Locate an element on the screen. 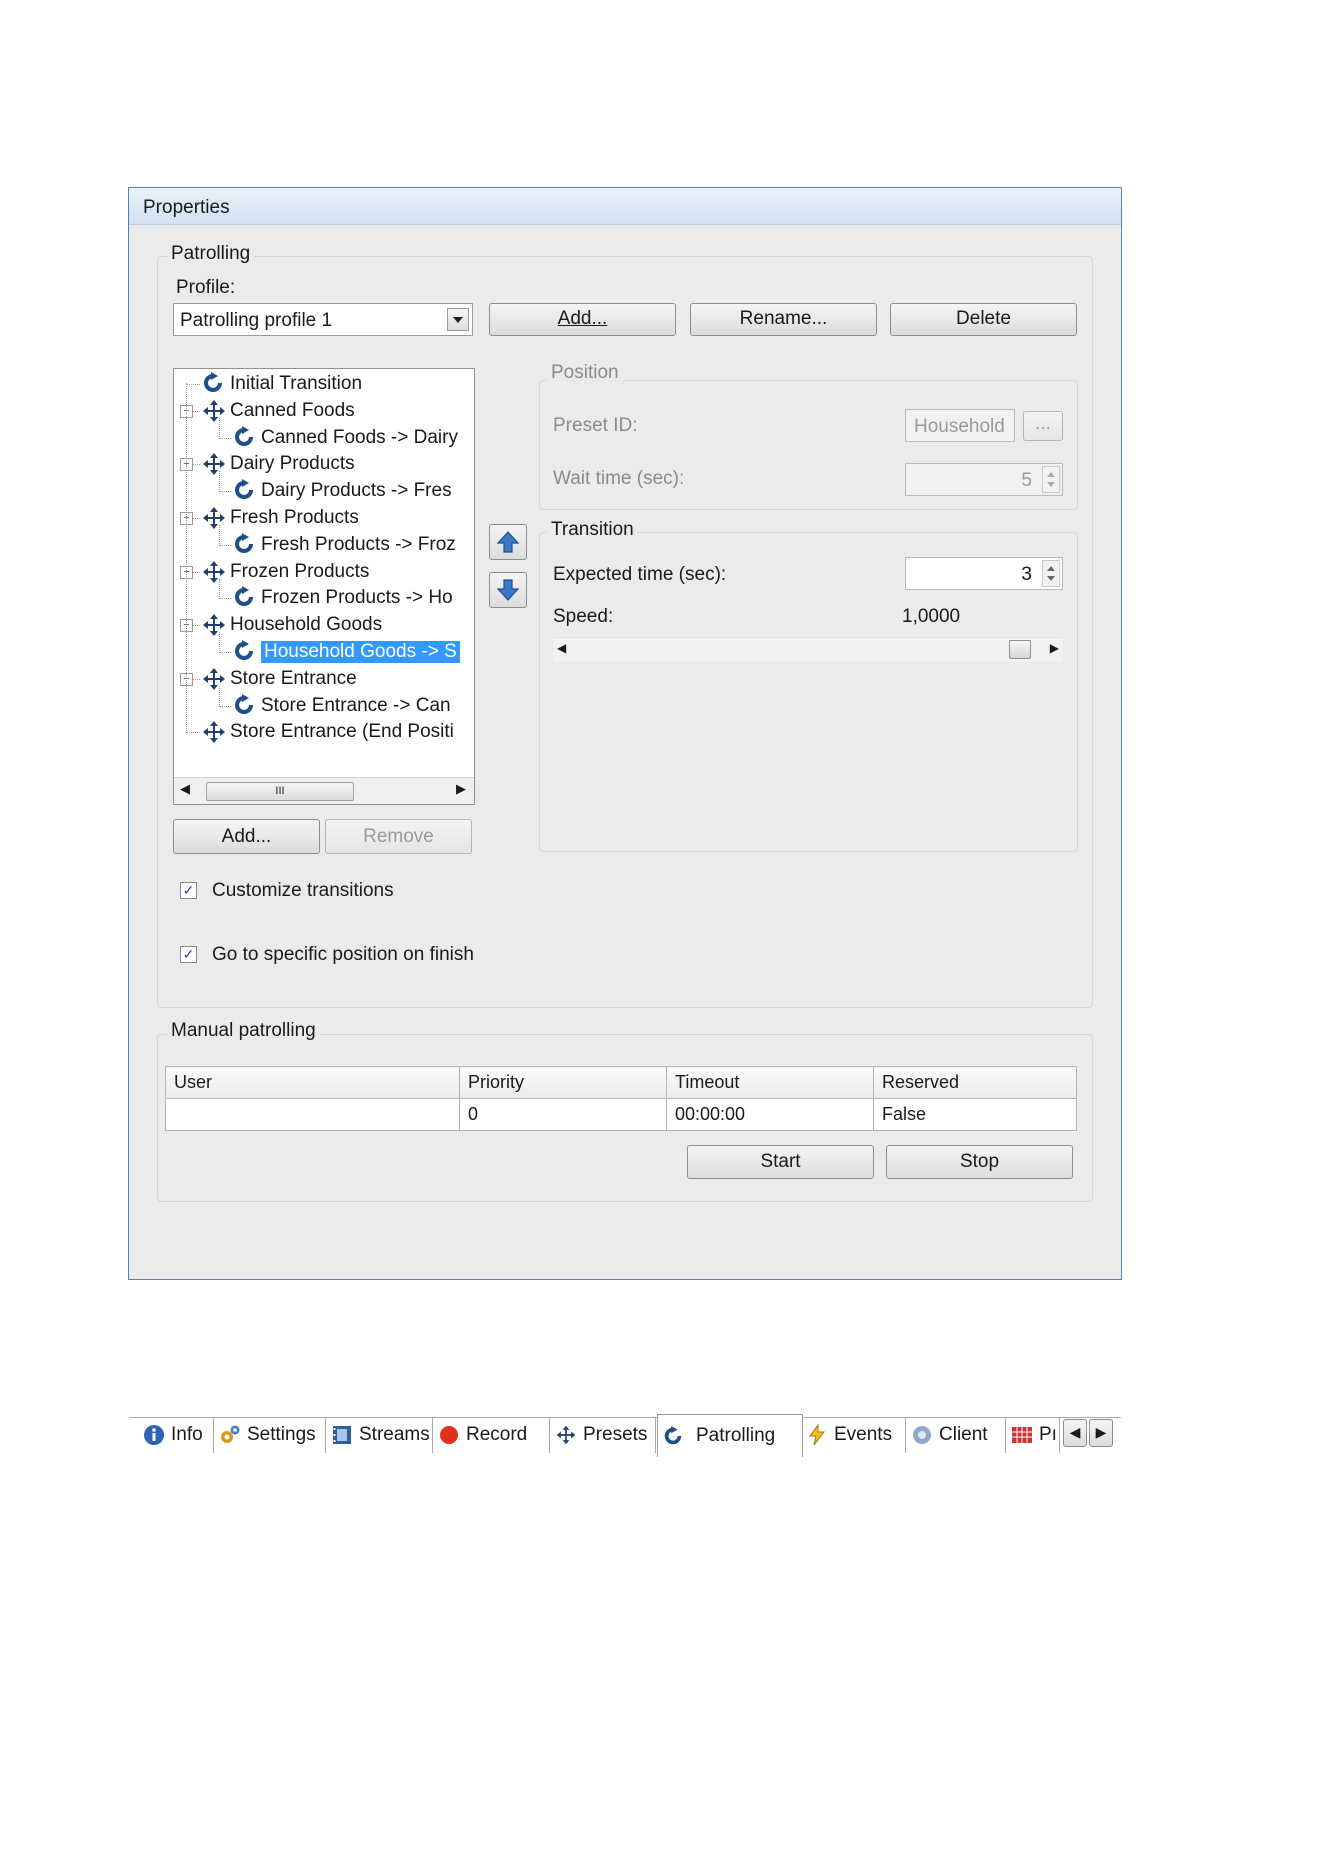 This screenshot has width=1324, height=1872. settings-icon is located at coordinates (230, 1435).